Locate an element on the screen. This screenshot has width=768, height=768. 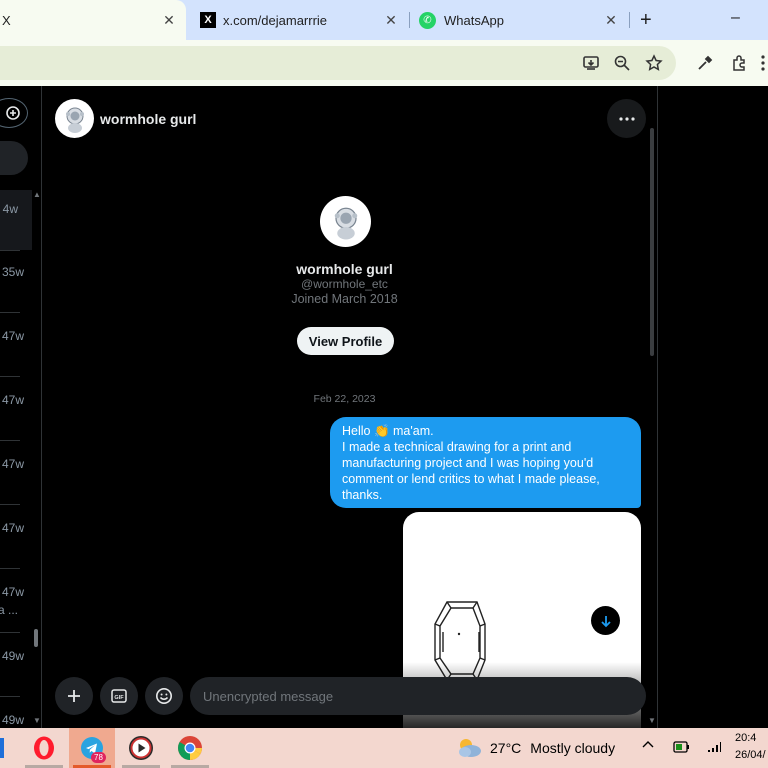
profile-name: wormhole gurl is located at coordinates (344, 269).